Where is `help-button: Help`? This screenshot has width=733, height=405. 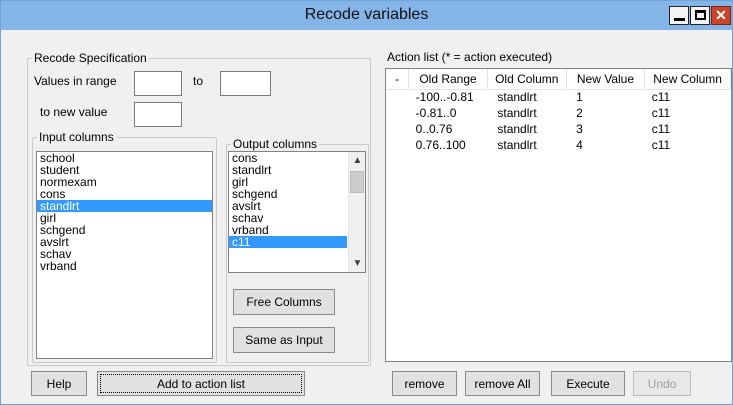 help-button: Help is located at coordinates (59, 383).